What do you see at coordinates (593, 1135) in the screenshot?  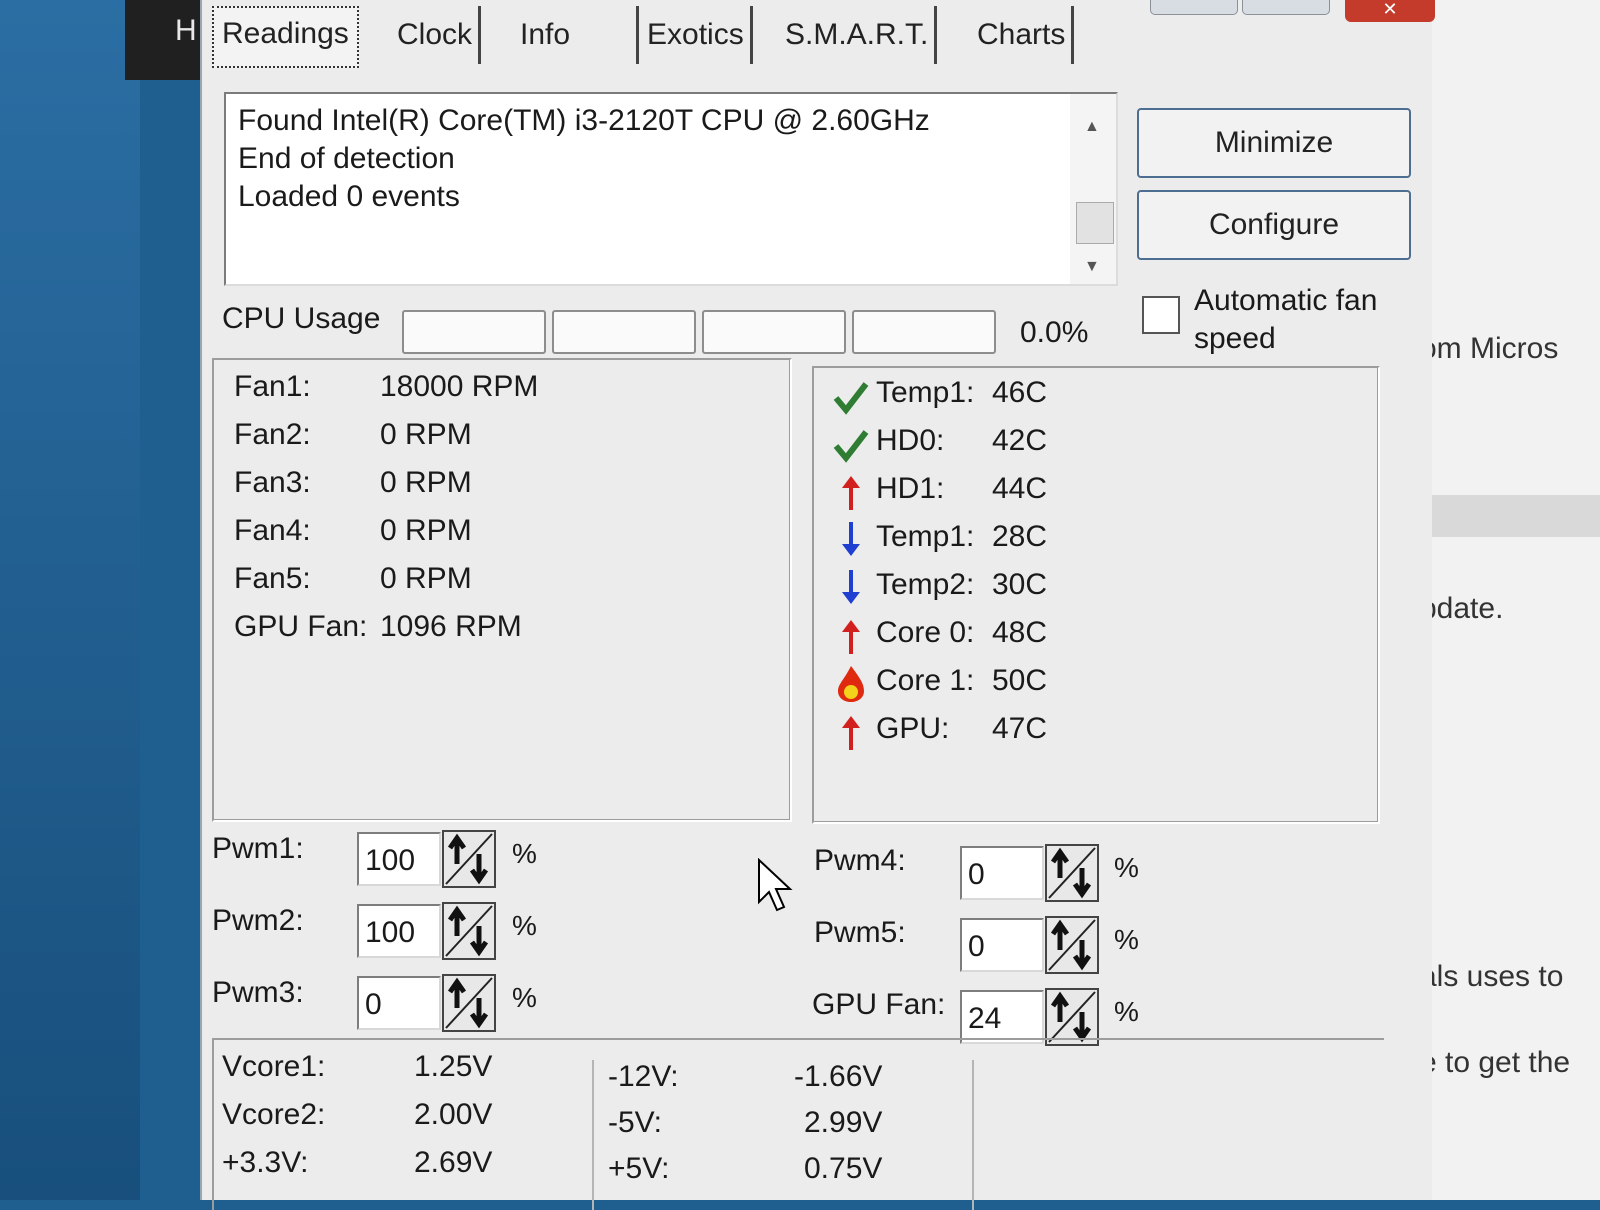 I see `voltage-divider` at bounding box center [593, 1135].